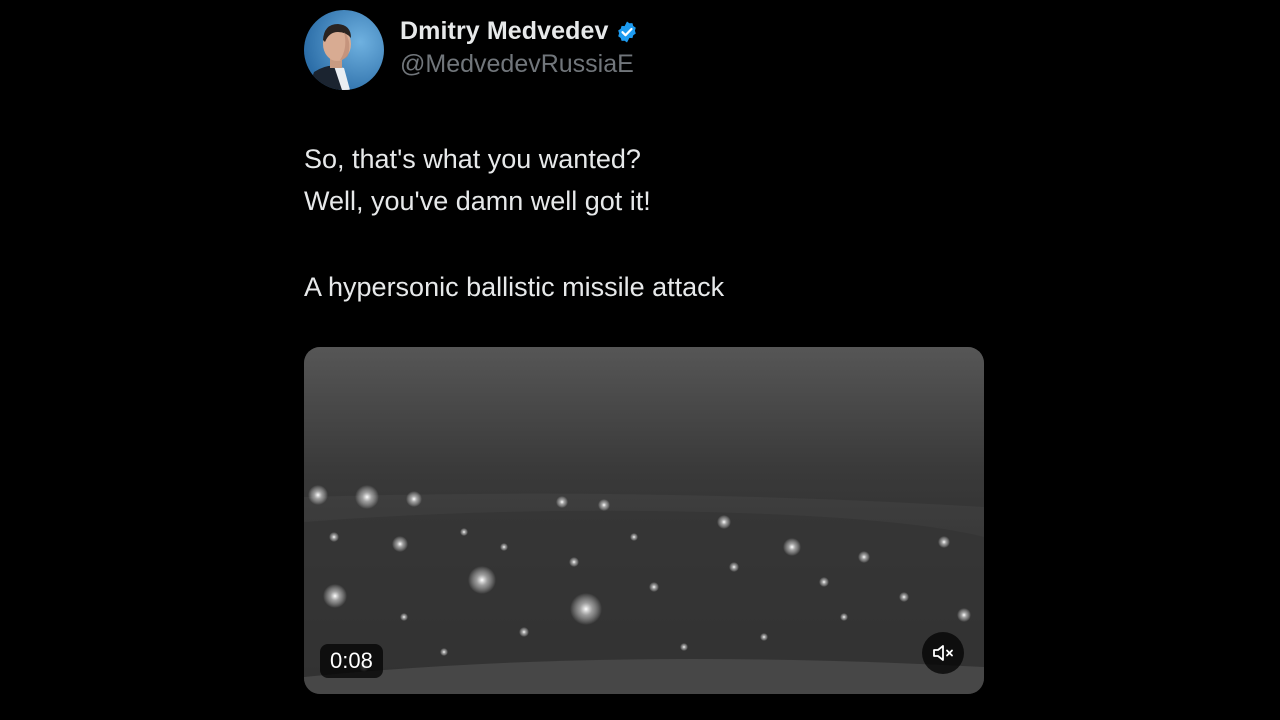  Describe the element at coordinates (514, 287) in the screenshot. I see `tweet-text-line-4: A hypersonic ballistic missile attack` at that location.